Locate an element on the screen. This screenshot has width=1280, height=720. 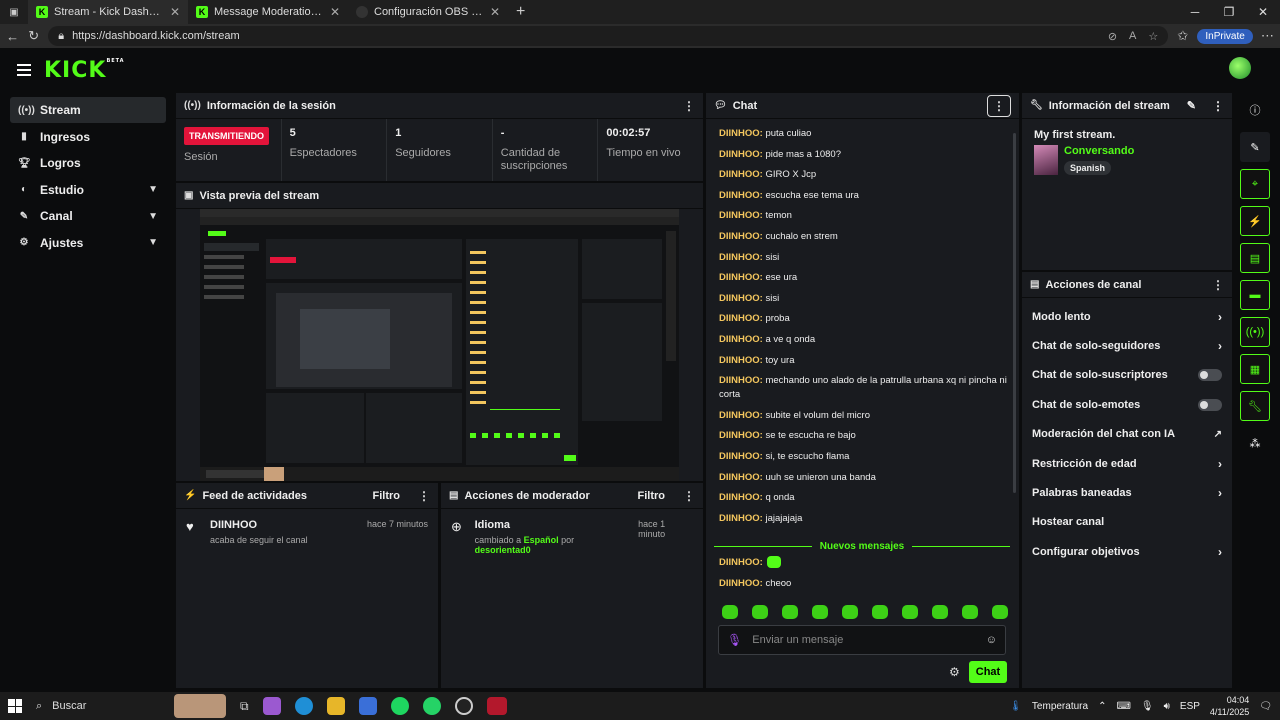
more-icon: ⋯ is located at coordinates (1267, 36).